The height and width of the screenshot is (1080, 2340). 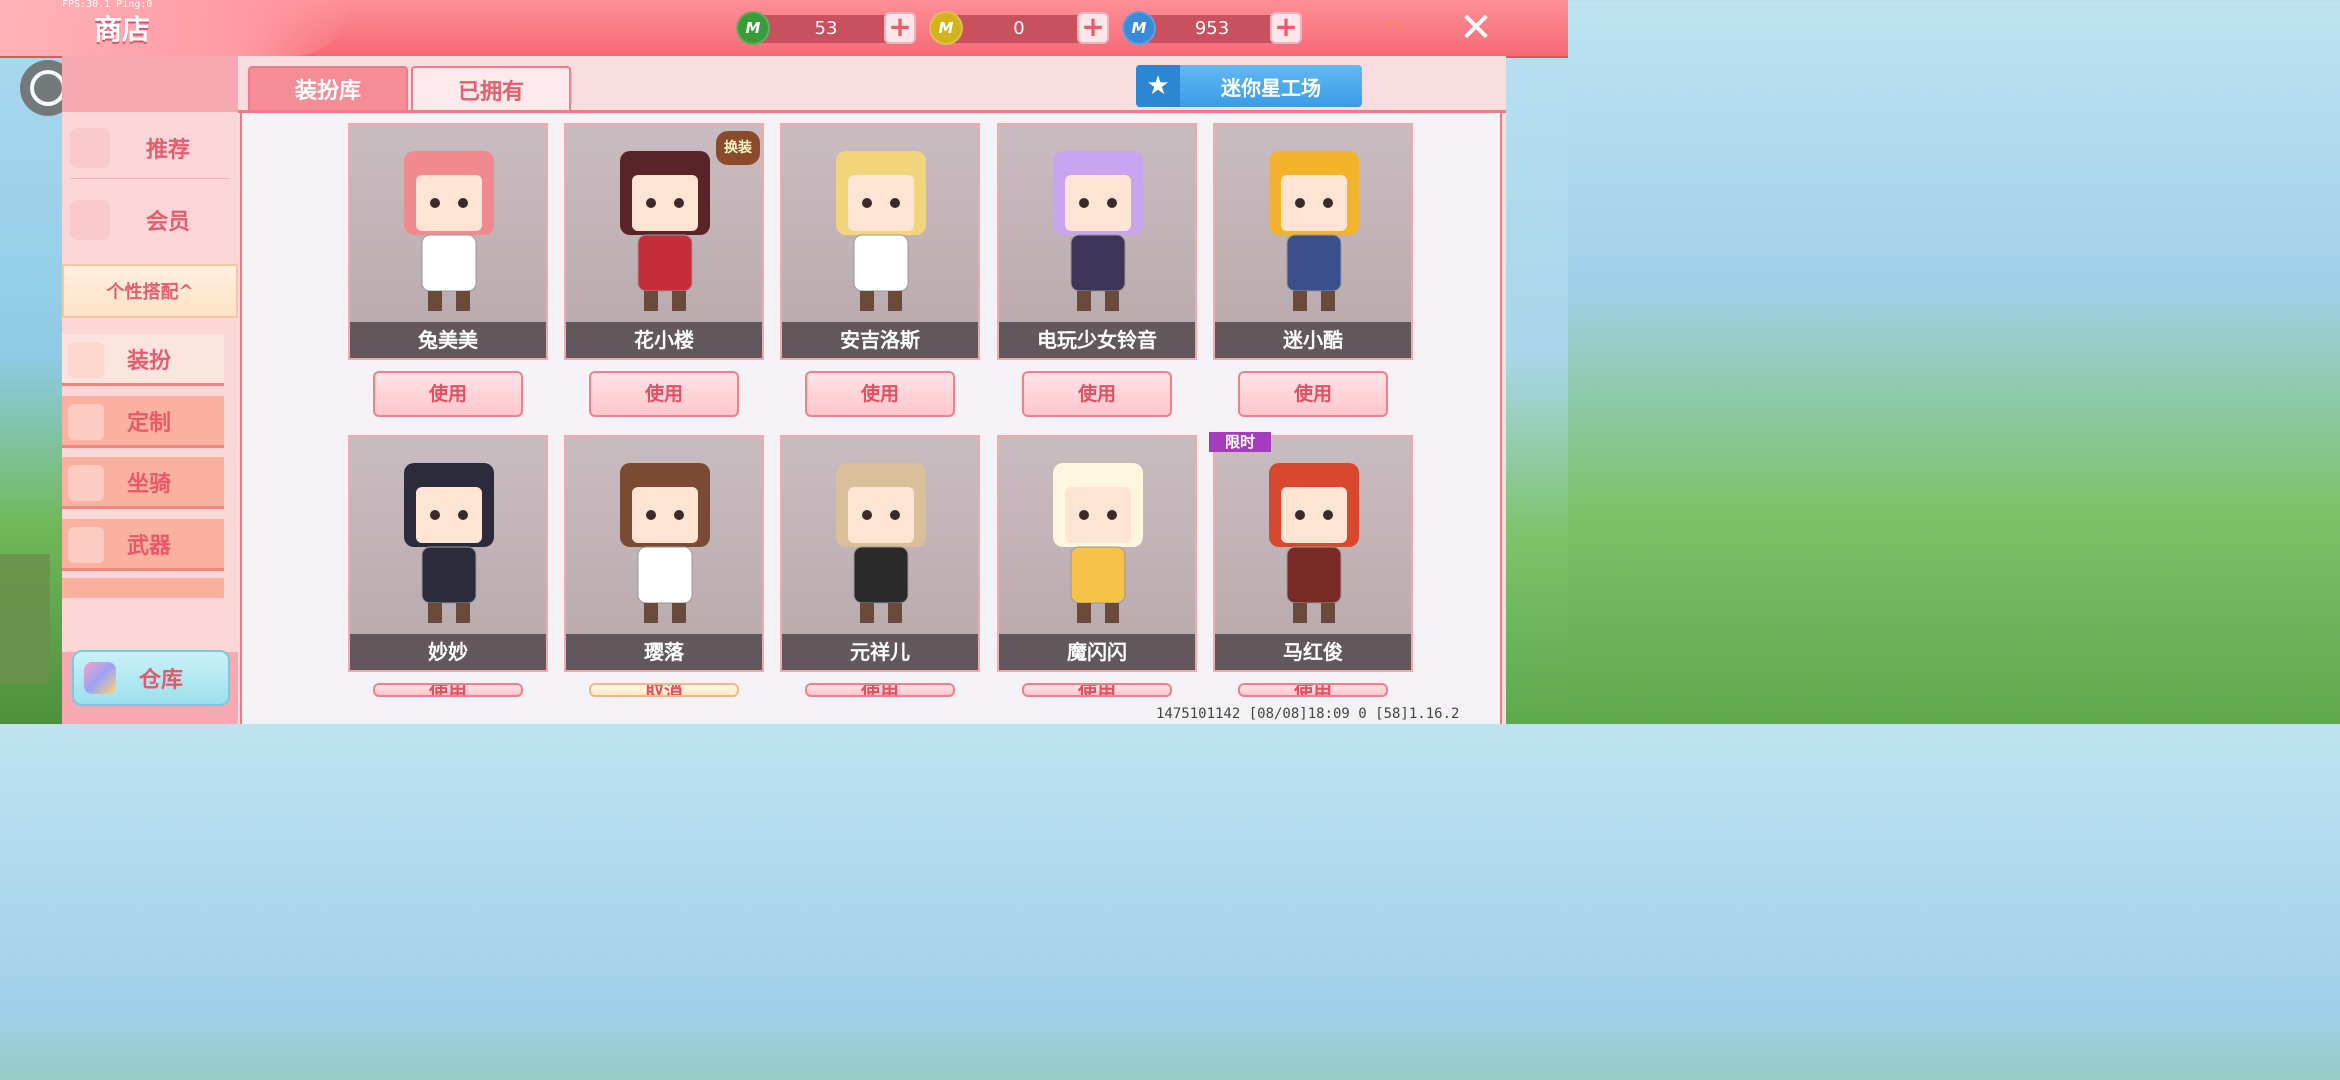 What do you see at coordinates (90, 148) in the screenshot?
I see `thumbs-up-icon` at bounding box center [90, 148].